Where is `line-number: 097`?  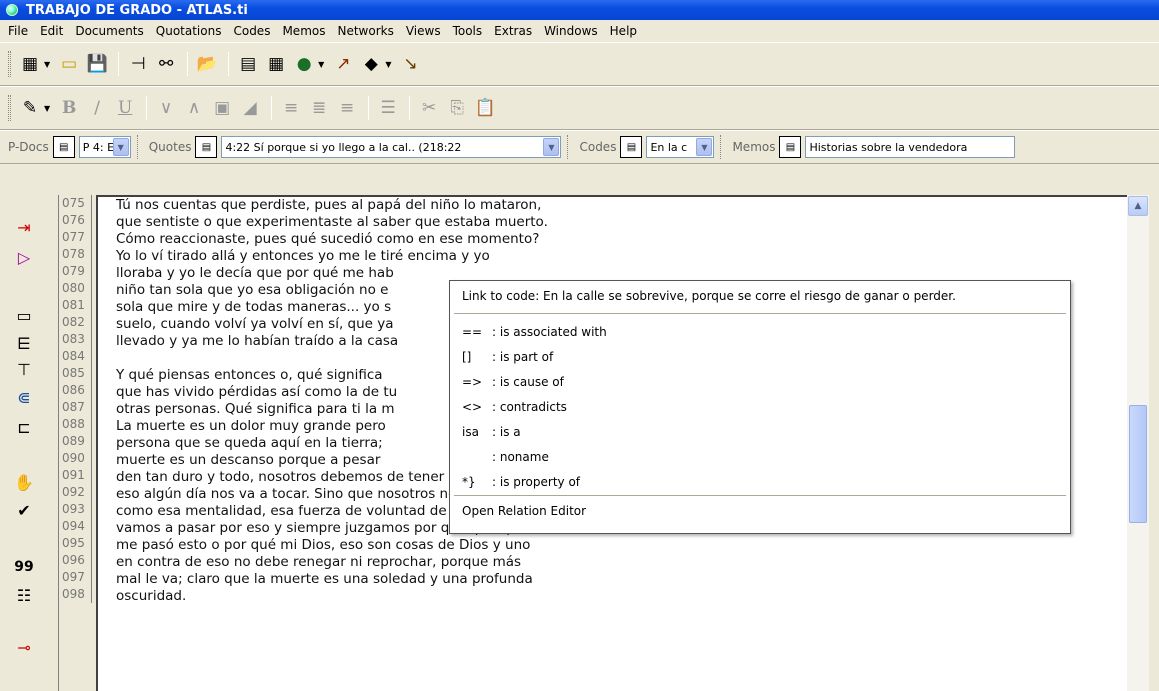 line-number: 097 is located at coordinates (75, 577).